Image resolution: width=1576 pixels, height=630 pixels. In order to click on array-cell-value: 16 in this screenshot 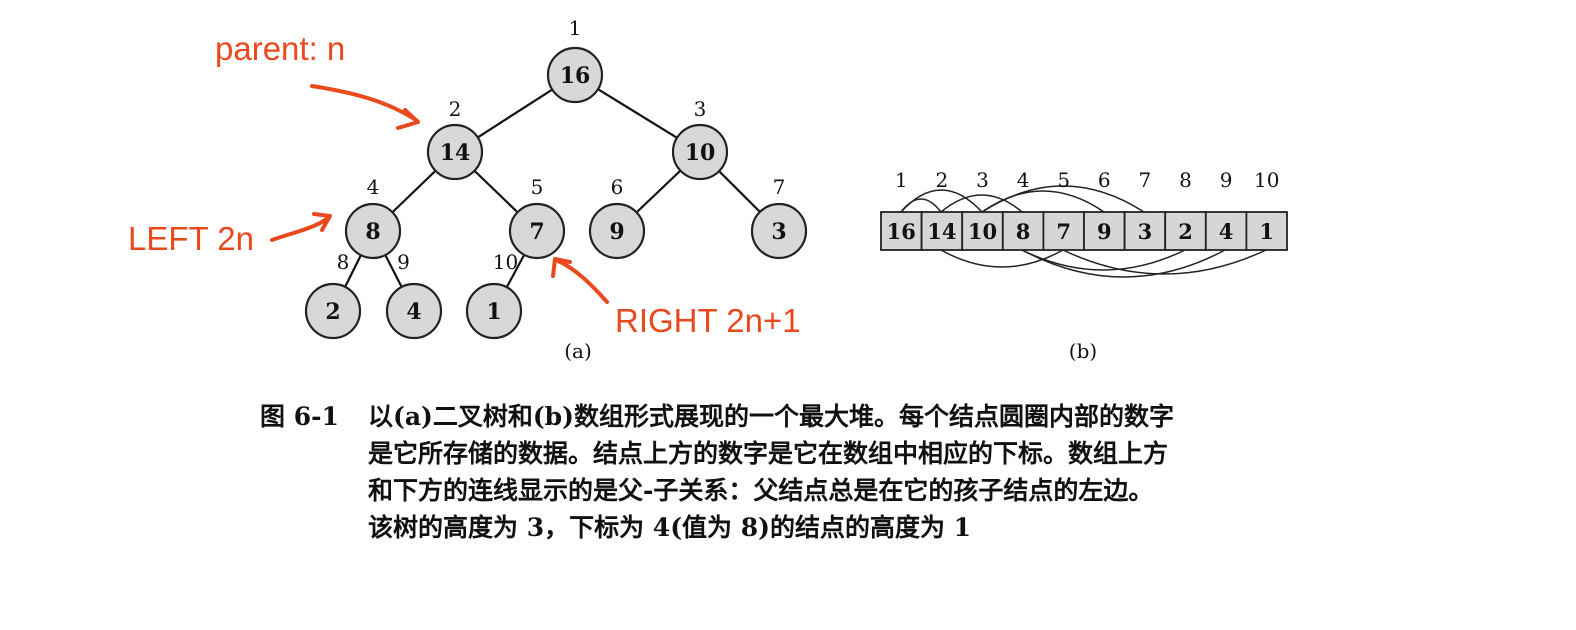, I will do `click(901, 231)`.